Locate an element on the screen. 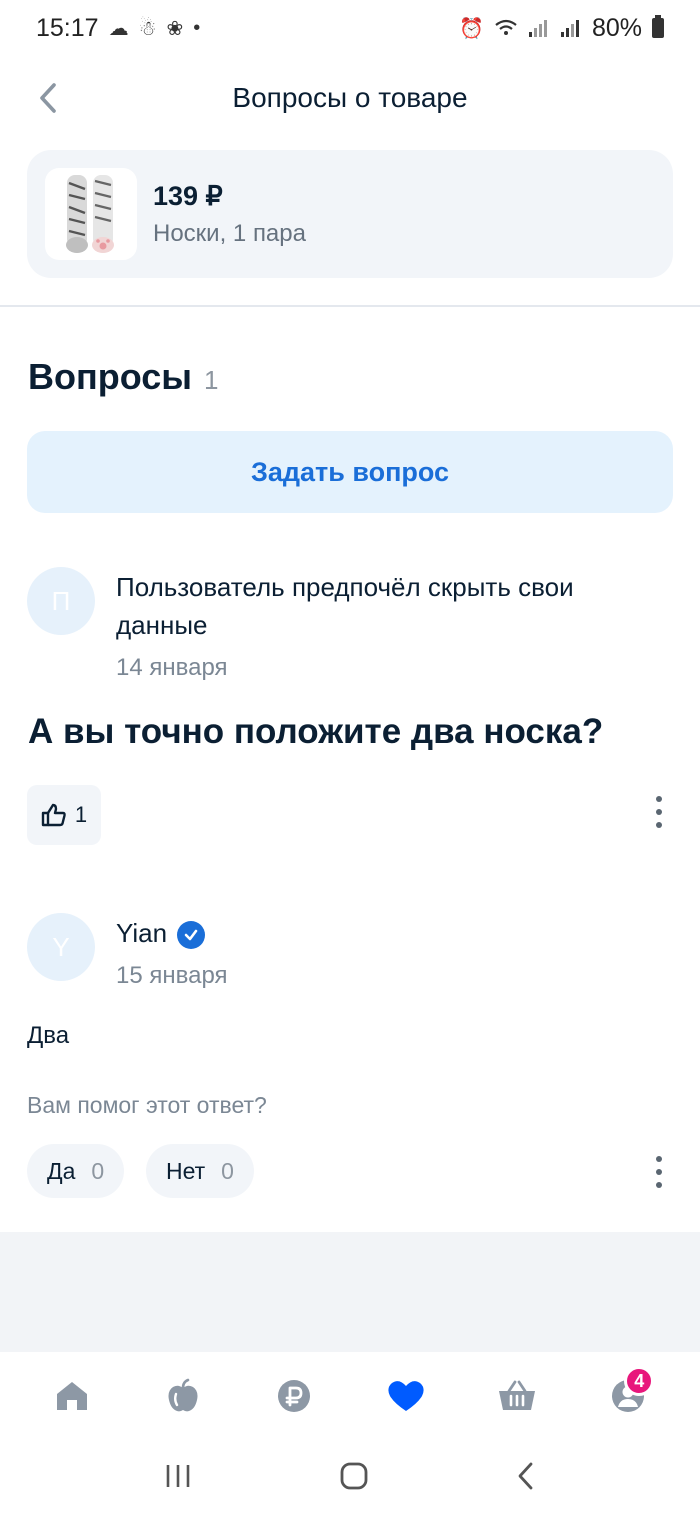 This screenshot has width=700, height=1517. battery-text: 80% is located at coordinates (616, 27).